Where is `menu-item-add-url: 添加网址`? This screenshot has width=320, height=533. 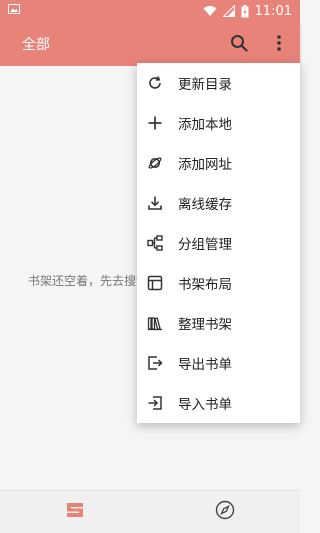
menu-item-add-url: 添加网址 is located at coordinates (218, 163).